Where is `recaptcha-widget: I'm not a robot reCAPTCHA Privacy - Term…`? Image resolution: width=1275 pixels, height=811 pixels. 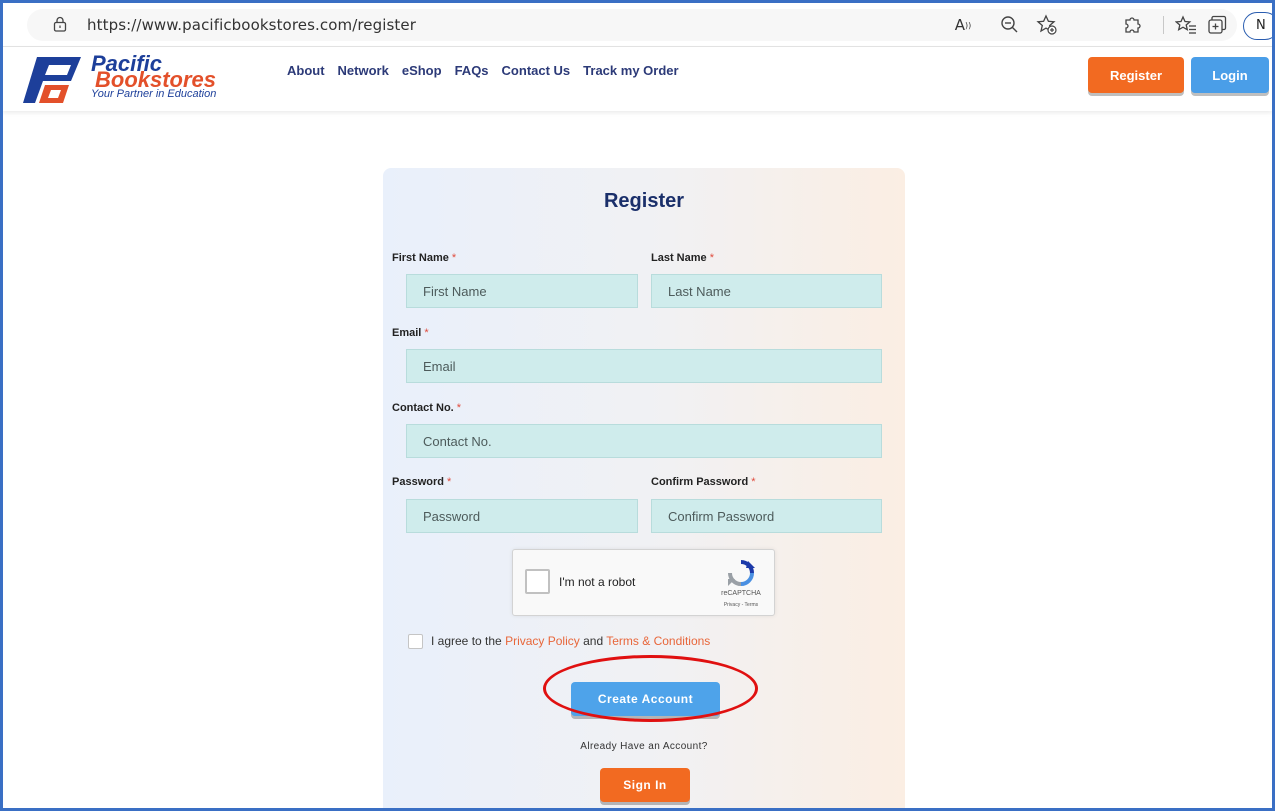
recaptcha-widget: I'm not a robot reCAPTCHA Privacy - Term… is located at coordinates (643, 582).